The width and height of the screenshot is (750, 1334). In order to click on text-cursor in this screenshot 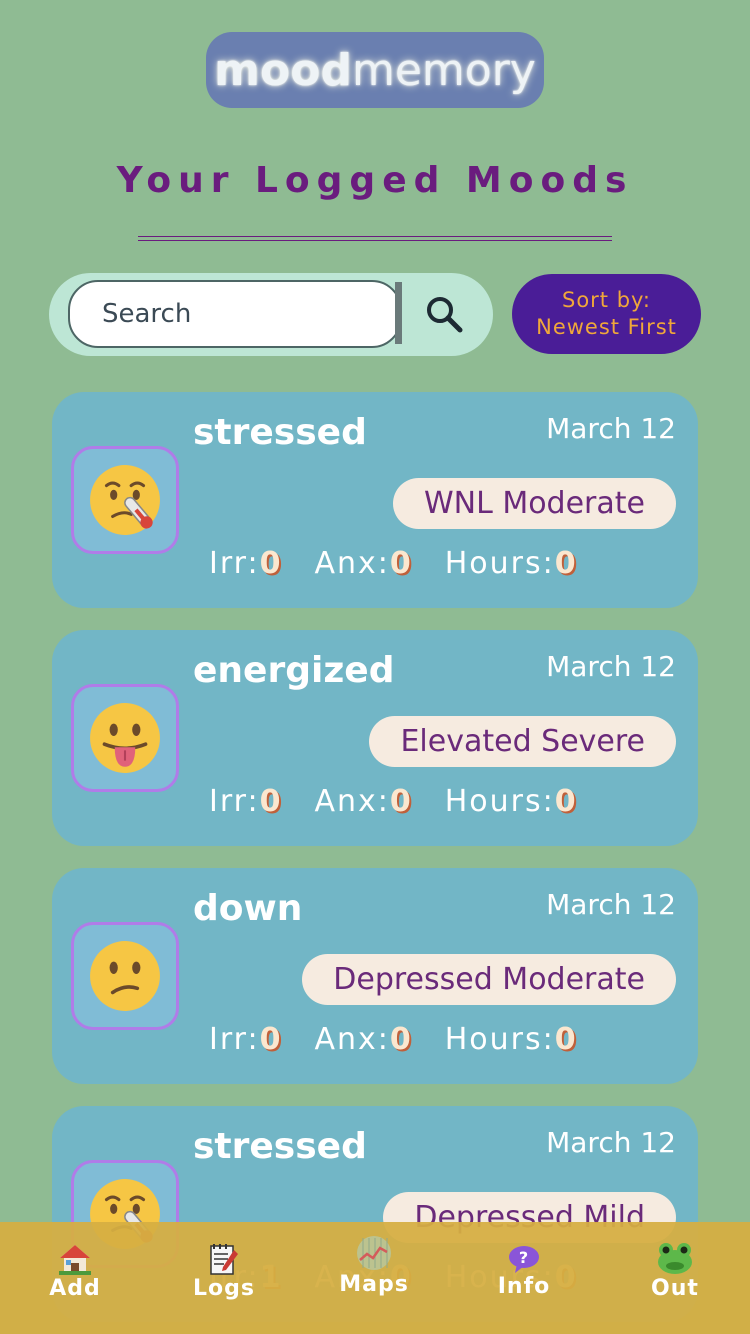, I will do `click(398, 313)`.